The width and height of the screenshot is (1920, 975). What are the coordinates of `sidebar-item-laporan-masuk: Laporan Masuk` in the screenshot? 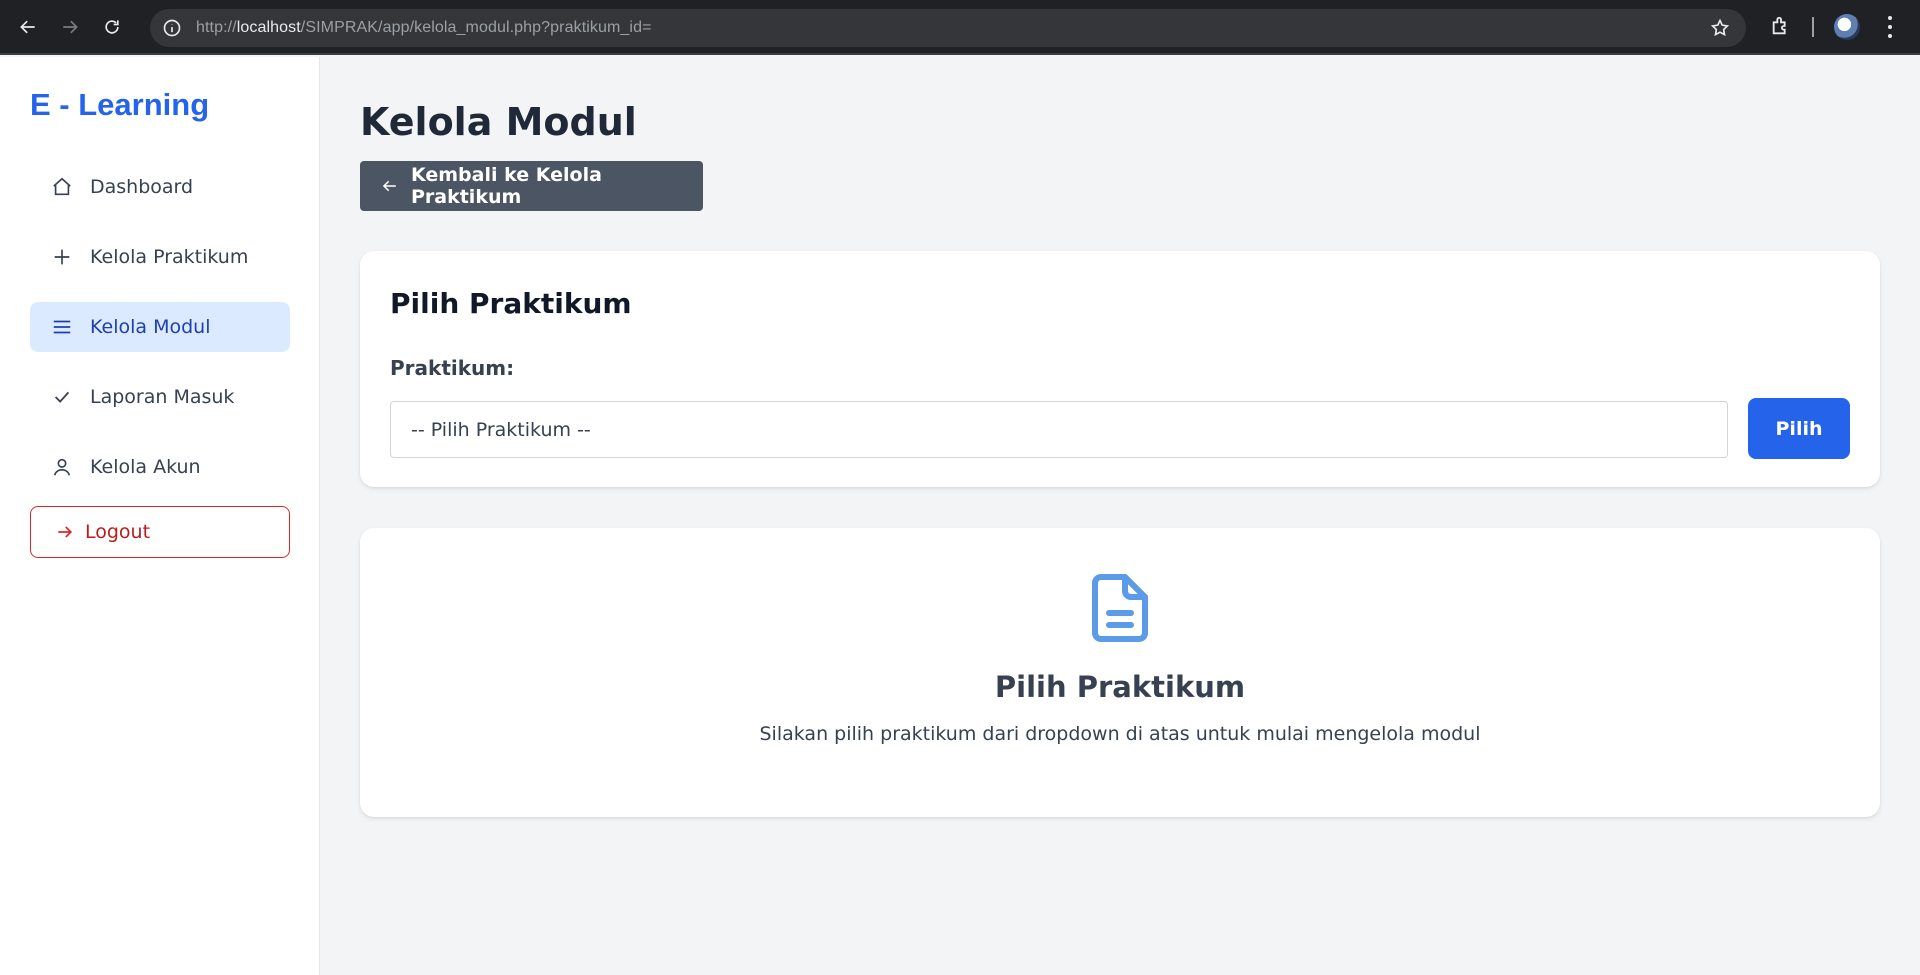 It's located at (160, 397).